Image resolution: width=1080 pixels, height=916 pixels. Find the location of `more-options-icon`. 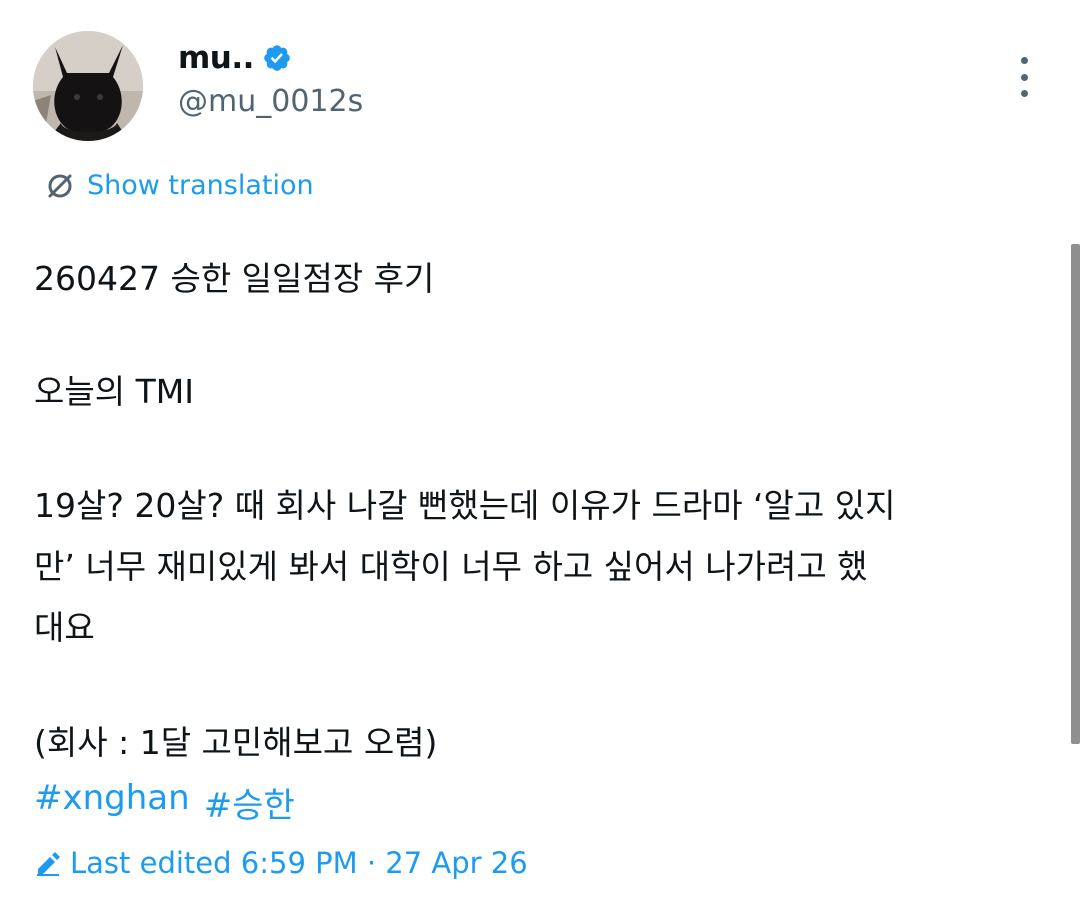

more-options-icon is located at coordinates (1024, 77).